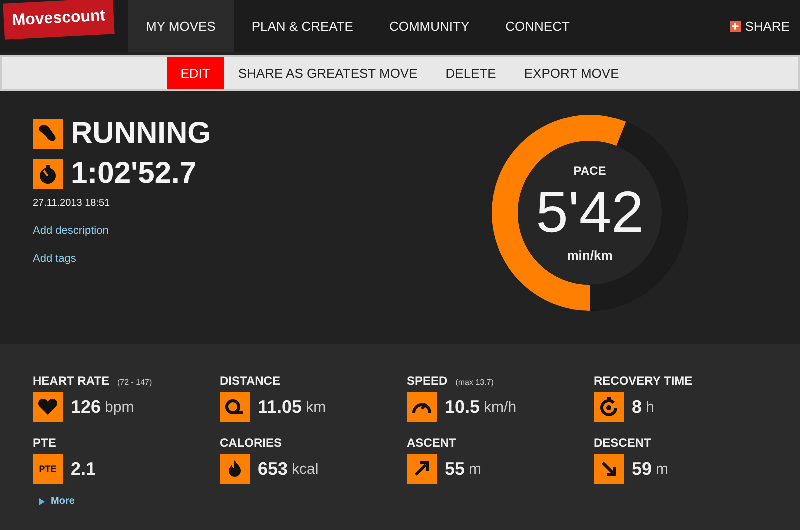 Image resolution: width=800 pixels, height=530 pixels. I want to click on stat-value: 11.05, so click(280, 407).